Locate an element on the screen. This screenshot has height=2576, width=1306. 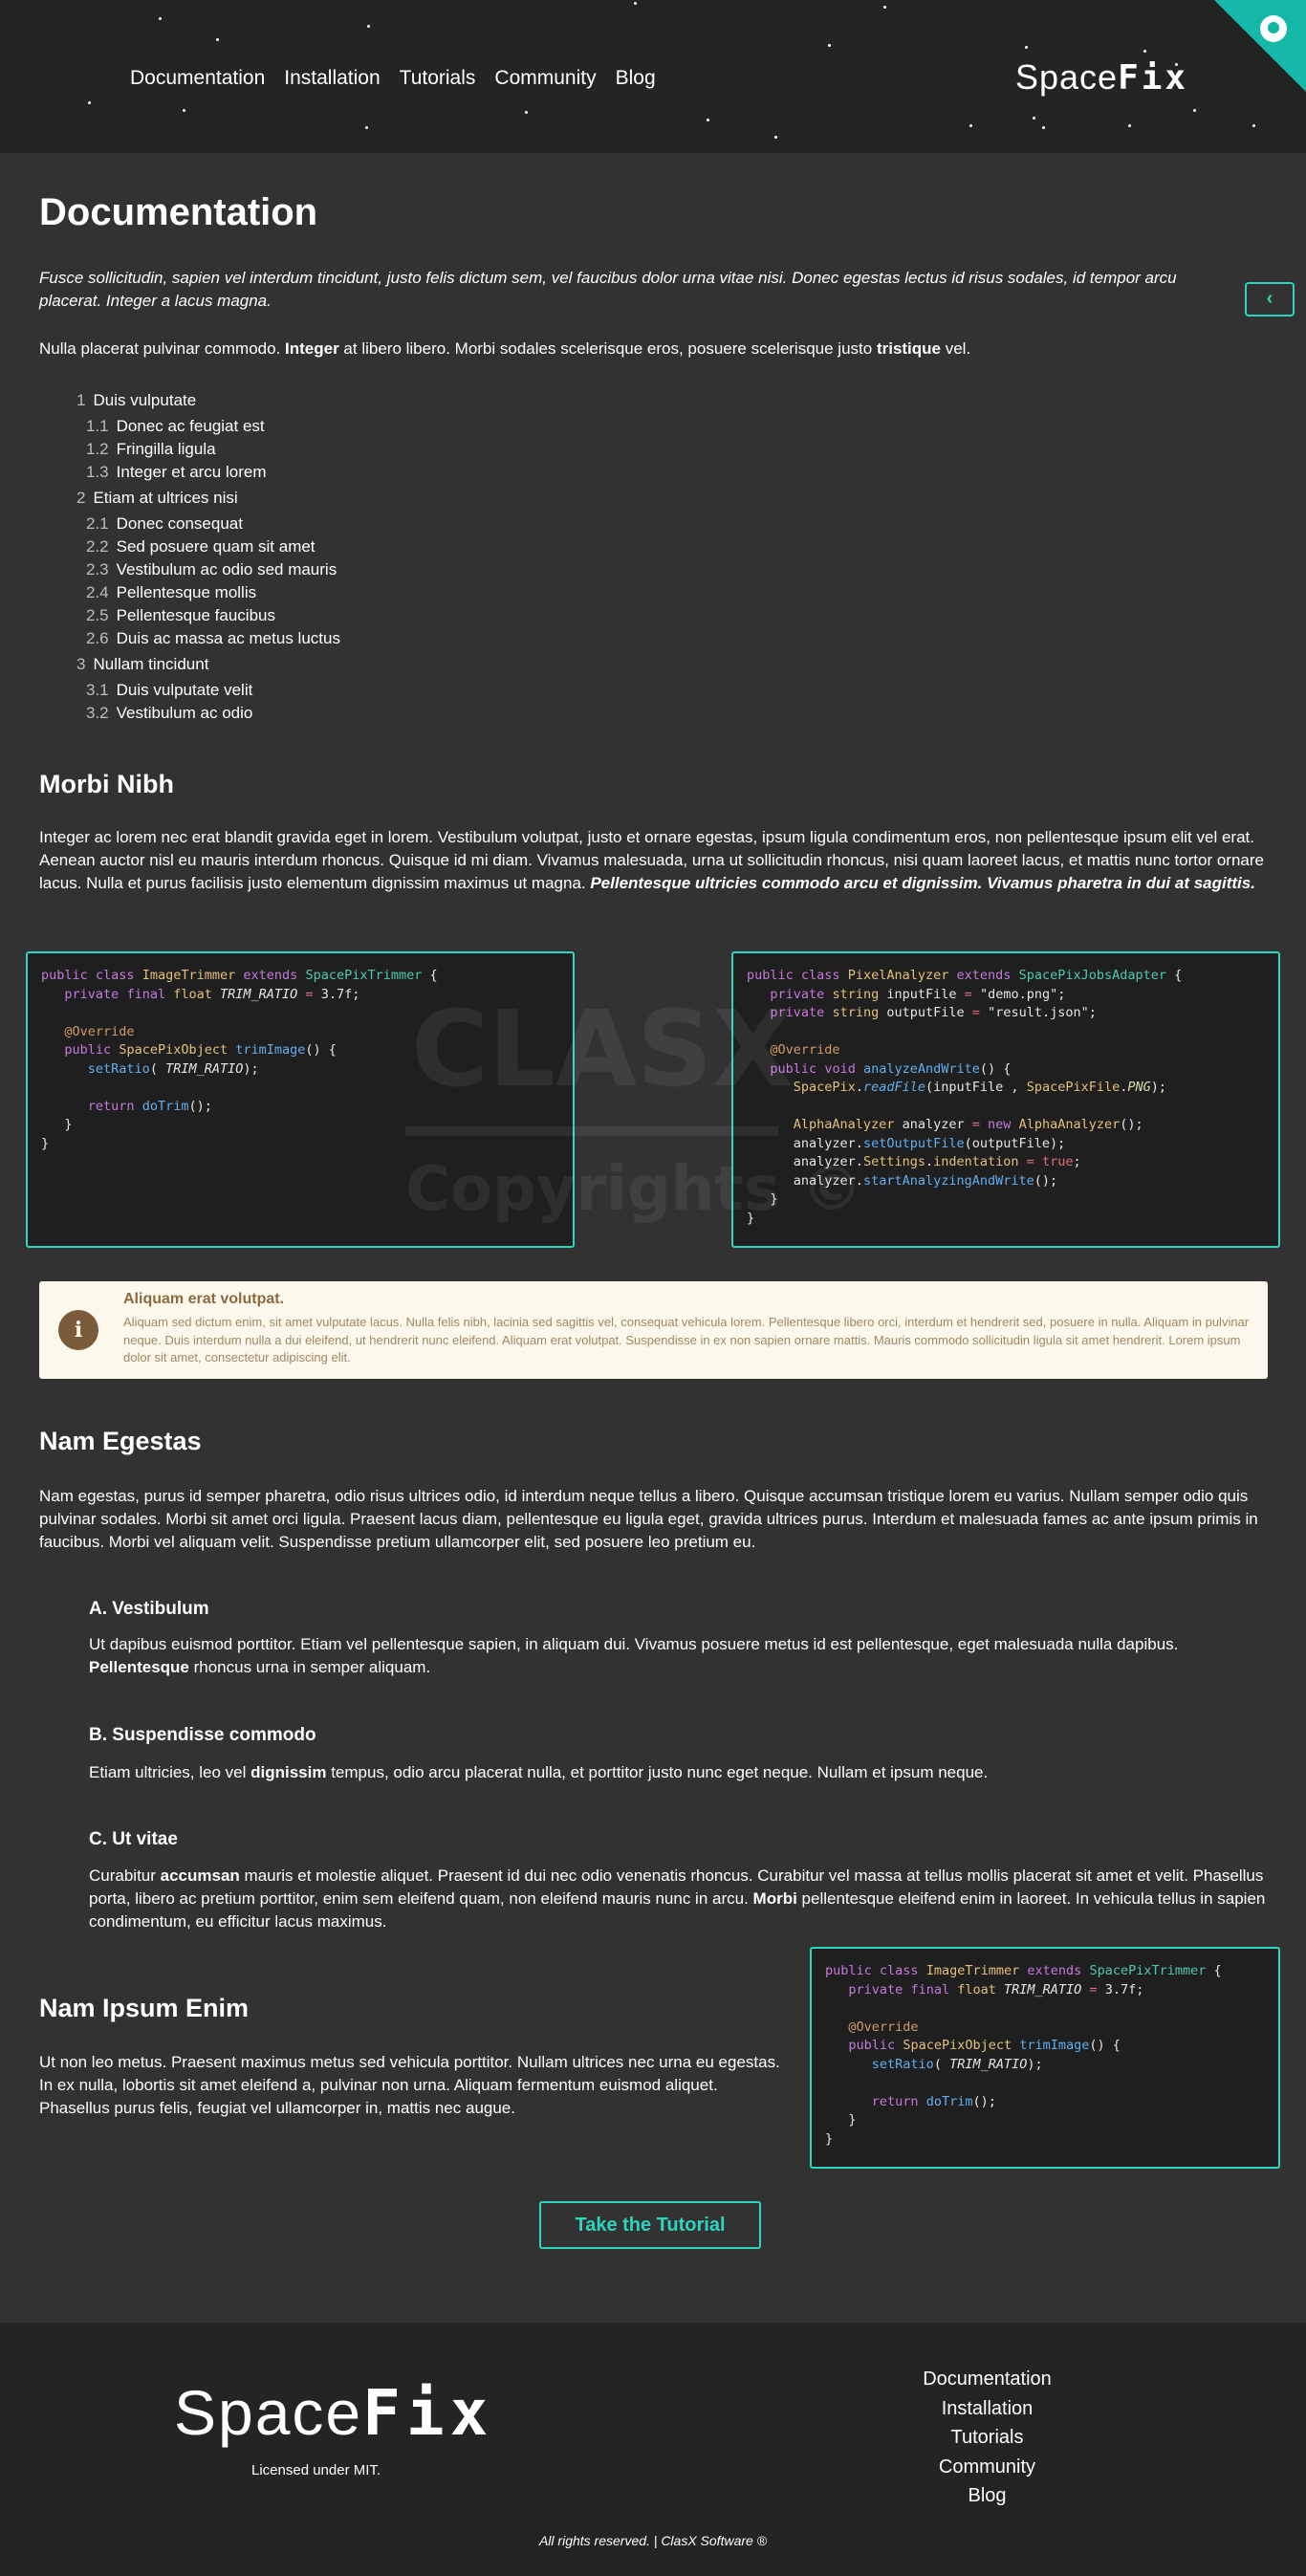
toc-label: Sed posuere quam sit amet is located at coordinates (216, 546).